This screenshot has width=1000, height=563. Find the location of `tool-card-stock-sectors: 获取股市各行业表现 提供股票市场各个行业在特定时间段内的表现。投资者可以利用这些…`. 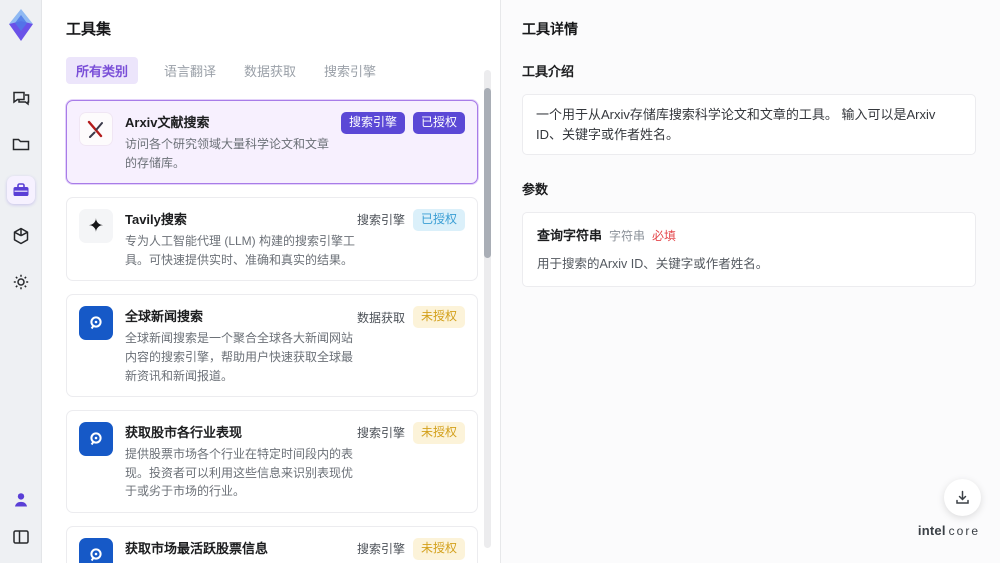

tool-card-stock-sectors: 获取股市各行业表现 提供股票市场各个行业在特定时间段内的表现。投资者可以利用这些… is located at coordinates (272, 461).